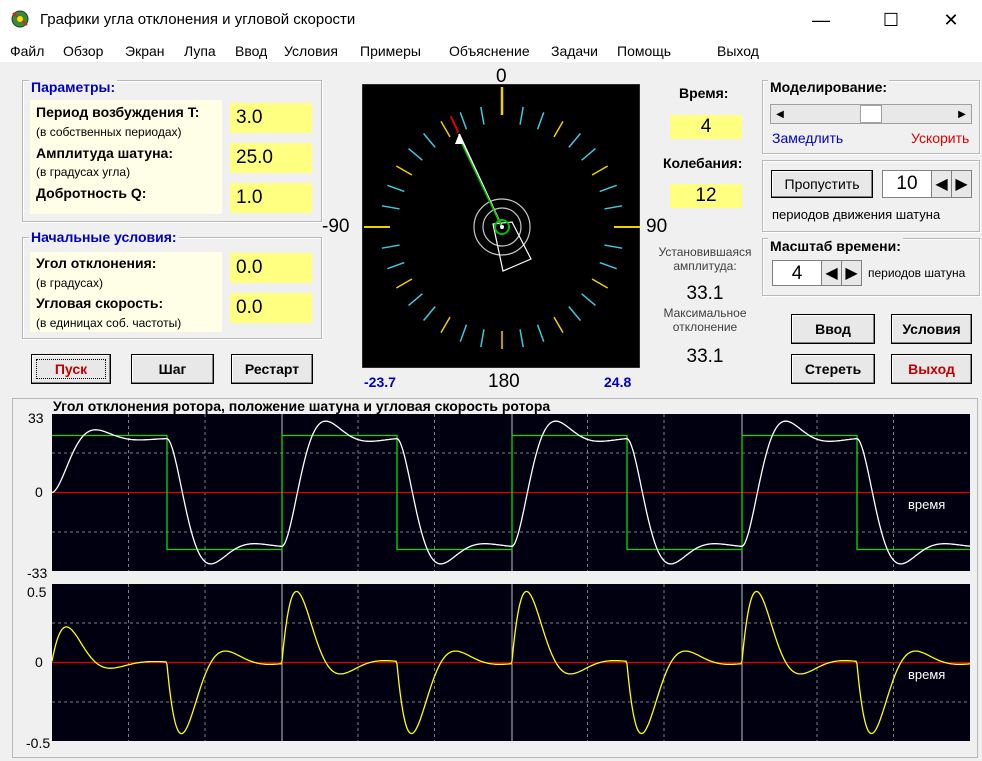 The image size is (982, 761). I want to click on dial-label-right: 90, so click(657, 226).